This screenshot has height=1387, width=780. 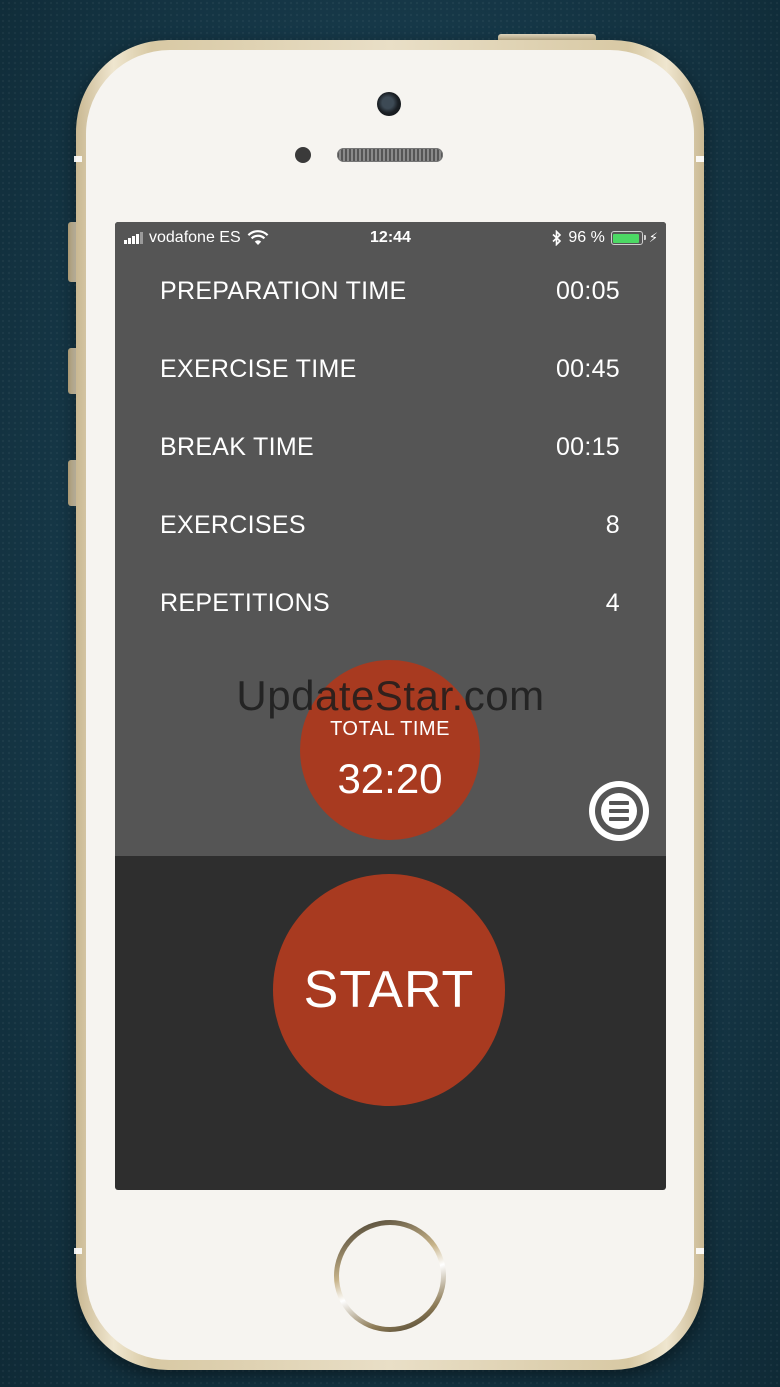 What do you see at coordinates (390, 729) in the screenshot?
I see `total-time-label: TOTAL TIME` at bounding box center [390, 729].